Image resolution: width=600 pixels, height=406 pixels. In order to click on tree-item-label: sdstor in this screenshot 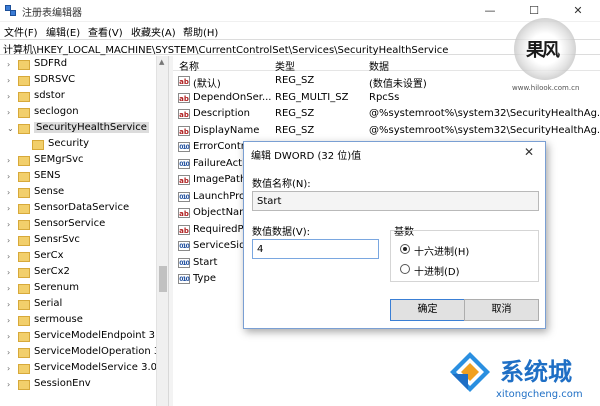, I will do `click(49, 95)`.